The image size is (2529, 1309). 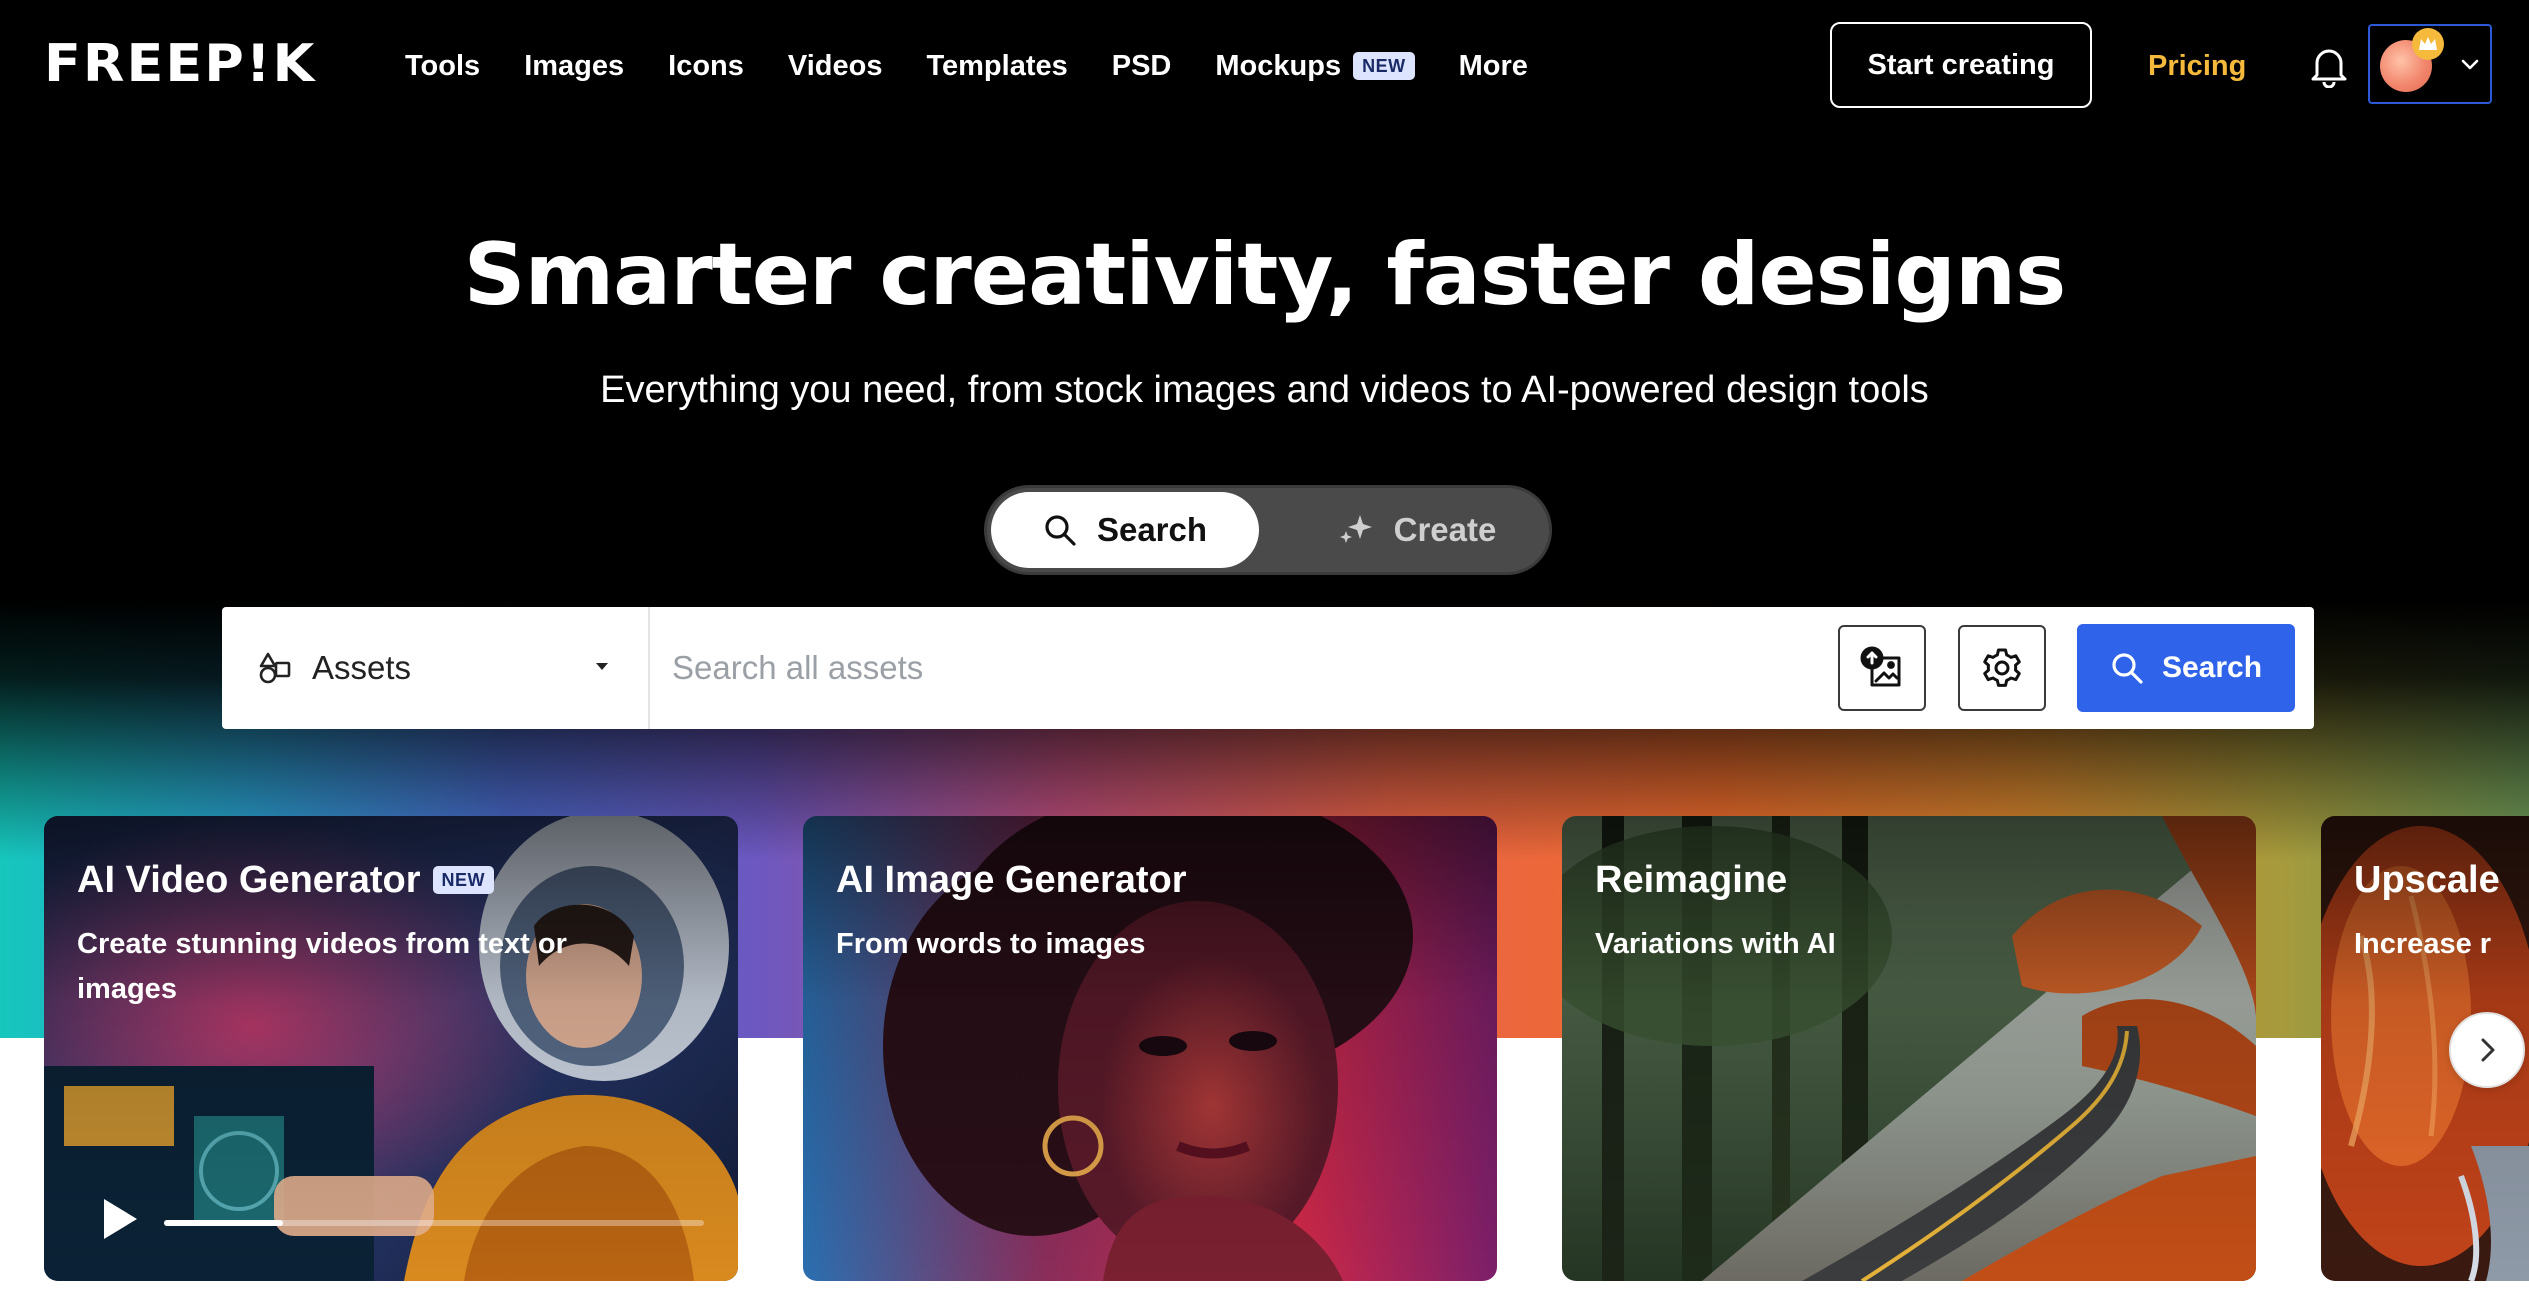 What do you see at coordinates (2212, 667) in the screenshot?
I see `search-button-label: Search` at bounding box center [2212, 667].